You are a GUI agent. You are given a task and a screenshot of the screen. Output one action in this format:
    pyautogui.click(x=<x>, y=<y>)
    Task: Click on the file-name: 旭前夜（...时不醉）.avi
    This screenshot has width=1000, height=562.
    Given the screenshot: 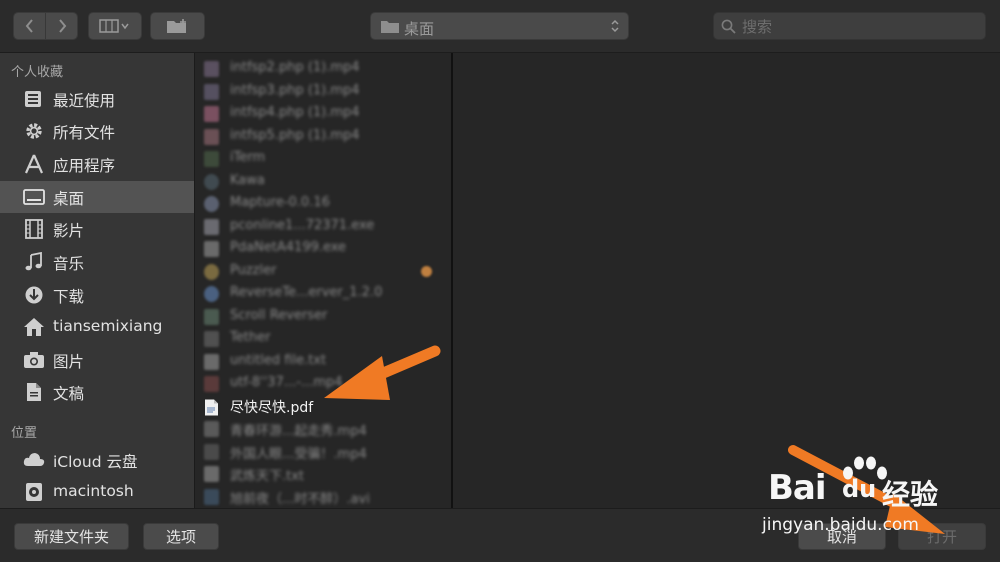 What is the action you would take?
    pyautogui.click(x=300, y=499)
    